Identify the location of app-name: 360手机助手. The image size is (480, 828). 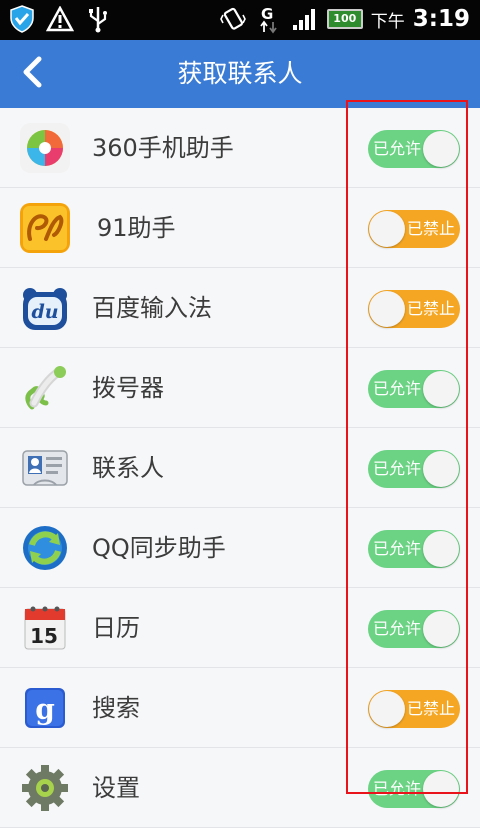
(163, 148).